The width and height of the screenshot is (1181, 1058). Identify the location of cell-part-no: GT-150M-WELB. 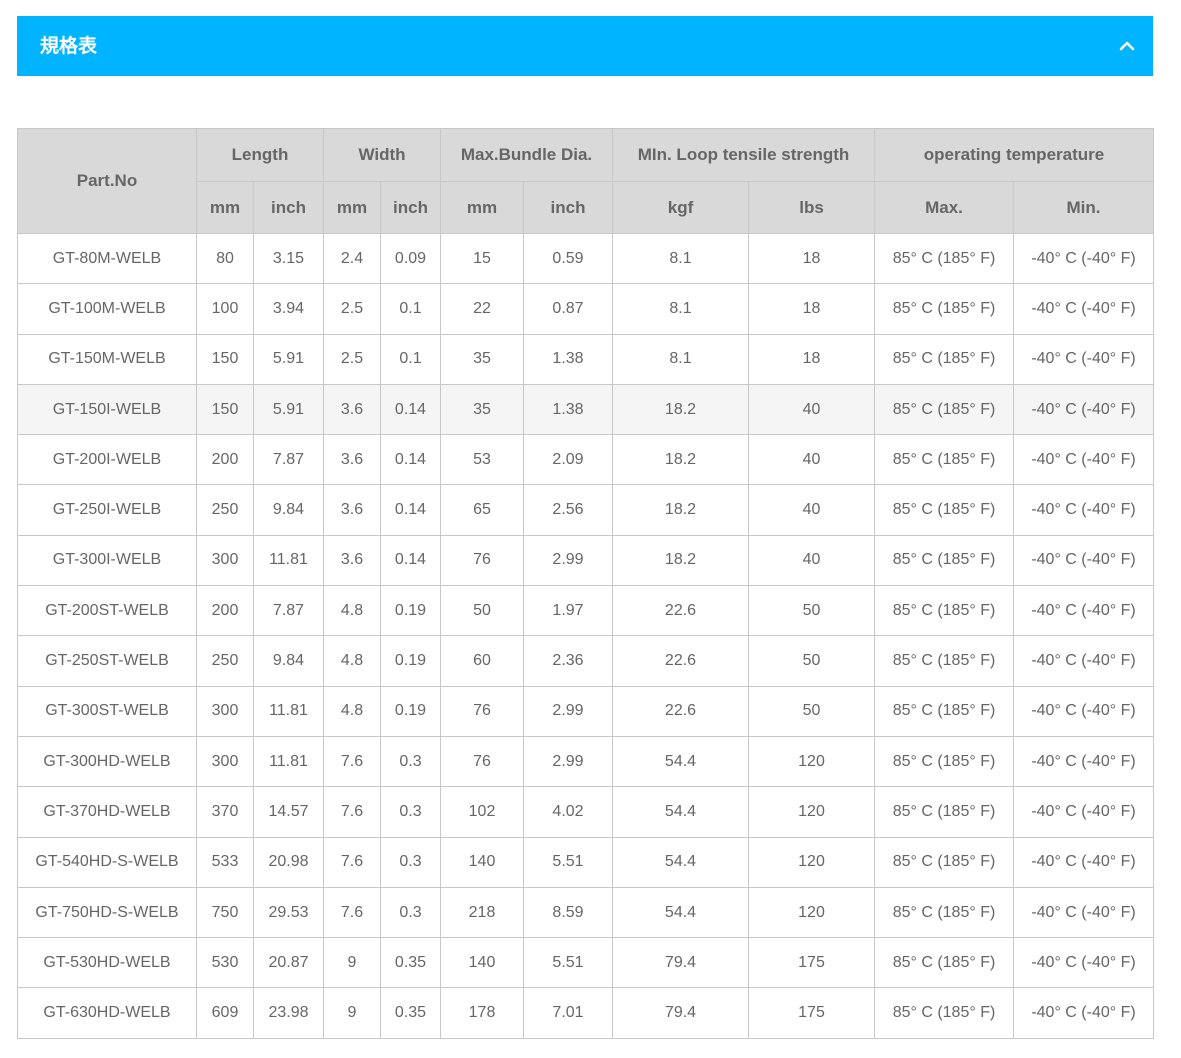
(107, 359).